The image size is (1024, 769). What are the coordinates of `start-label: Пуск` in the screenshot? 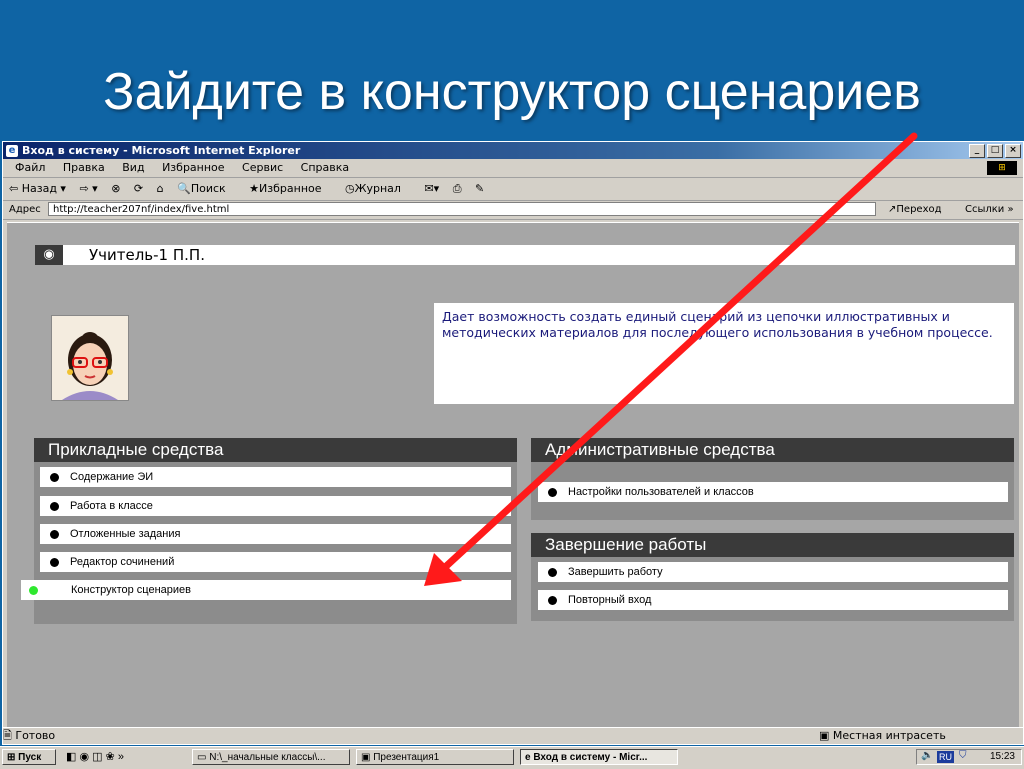 It's located at (30, 757).